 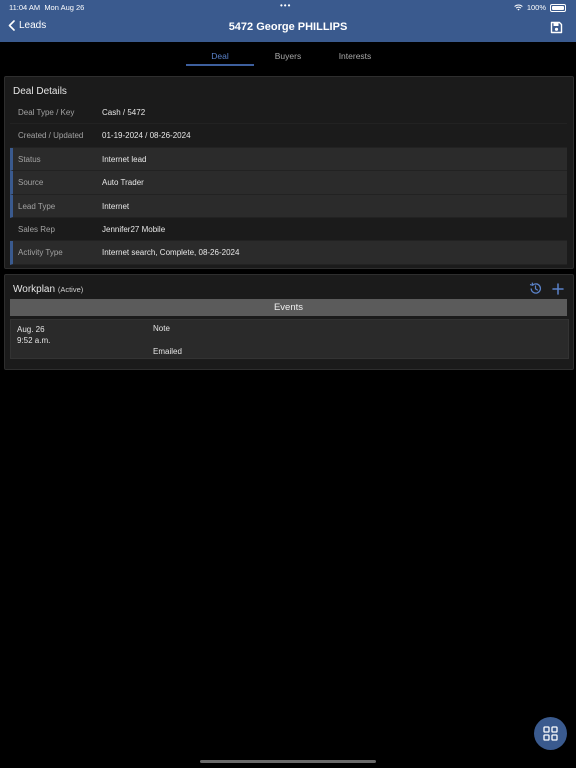 What do you see at coordinates (134, 229) in the screenshot?
I see `row-value: Jennifer27 Mobile` at bounding box center [134, 229].